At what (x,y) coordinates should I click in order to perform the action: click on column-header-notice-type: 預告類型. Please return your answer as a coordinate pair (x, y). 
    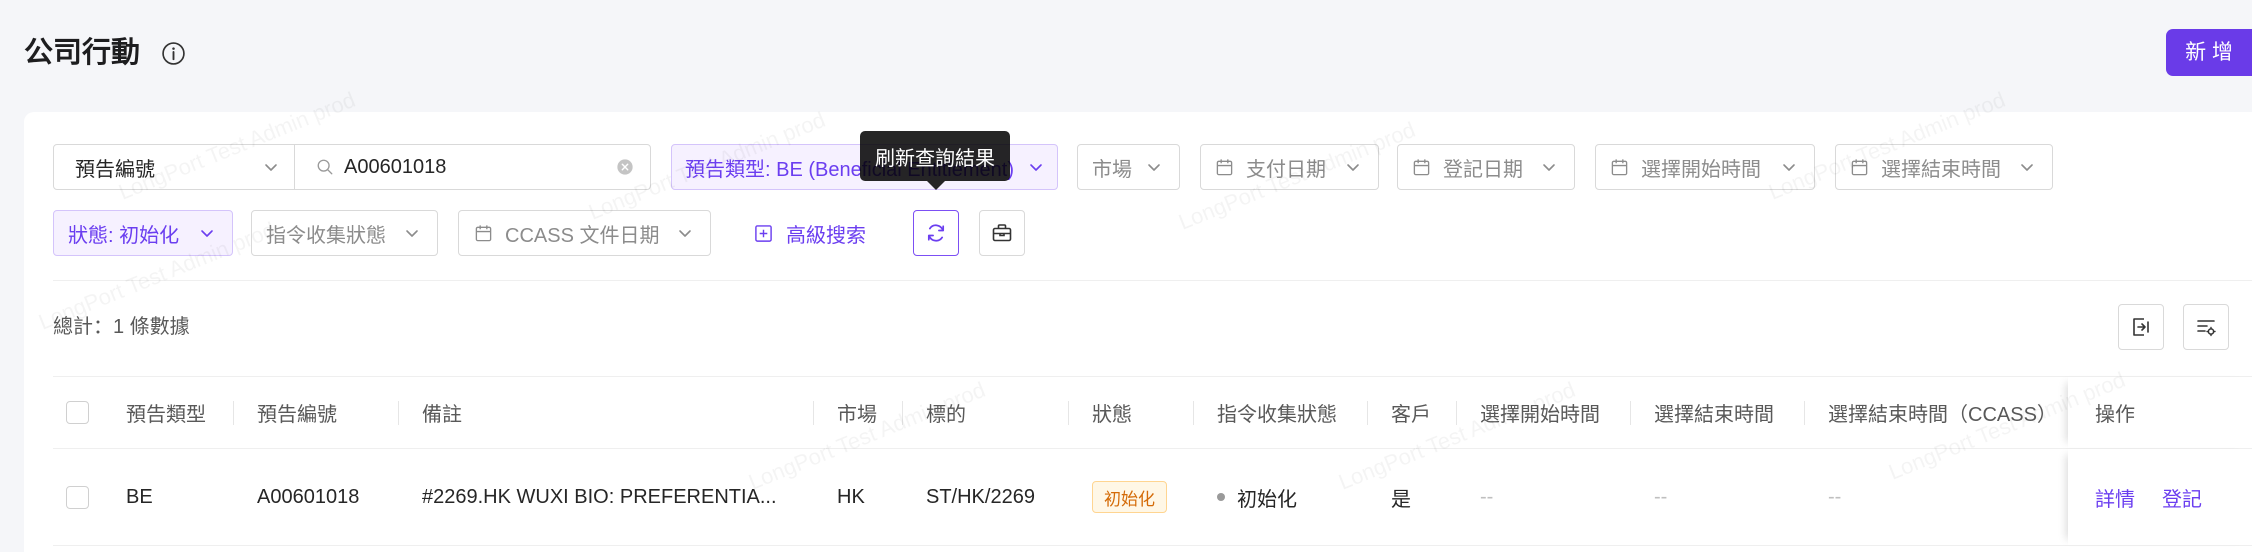
    Looking at the image, I should click on (167, 412).